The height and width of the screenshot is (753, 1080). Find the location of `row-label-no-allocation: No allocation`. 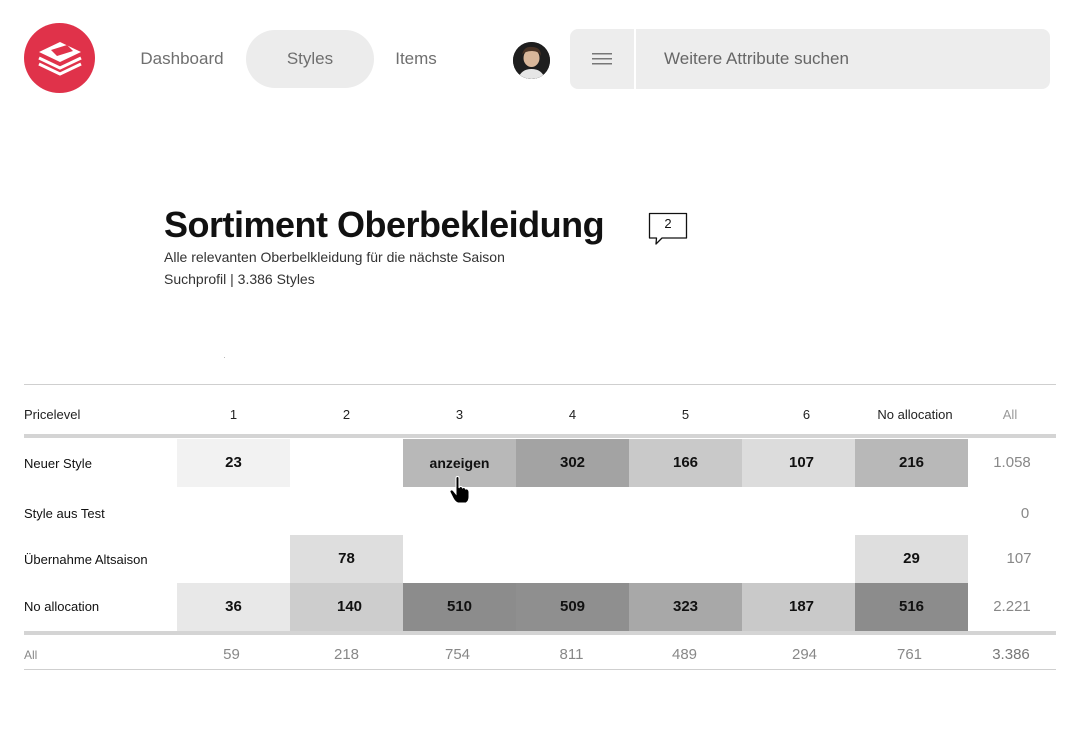

row-label-no-allocation: No allocation is located at coordinates (62, 606).